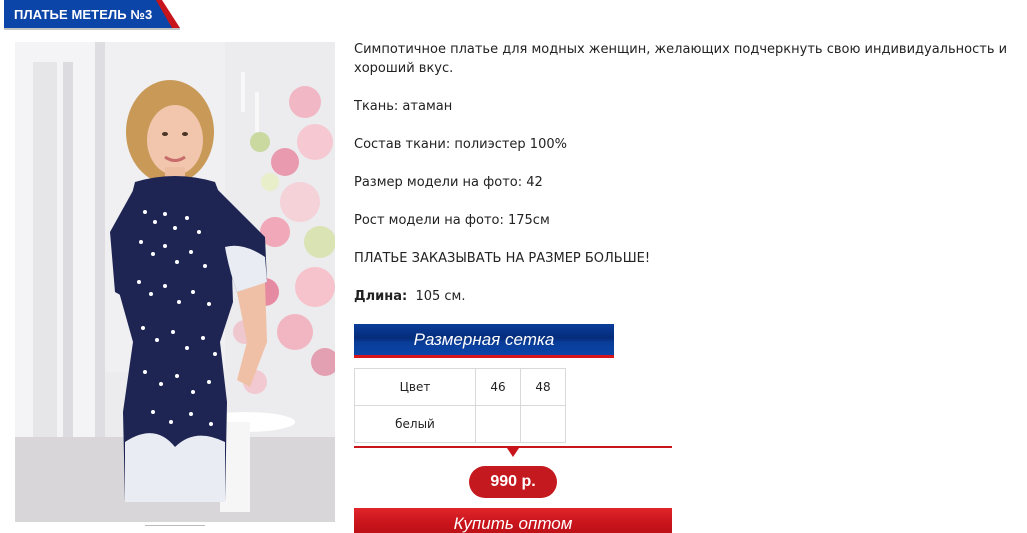  What do you see at coordinates (415, 424) in the screenshot?
I see `size-table-color-cell: белый` at bounding box center [415, 424].